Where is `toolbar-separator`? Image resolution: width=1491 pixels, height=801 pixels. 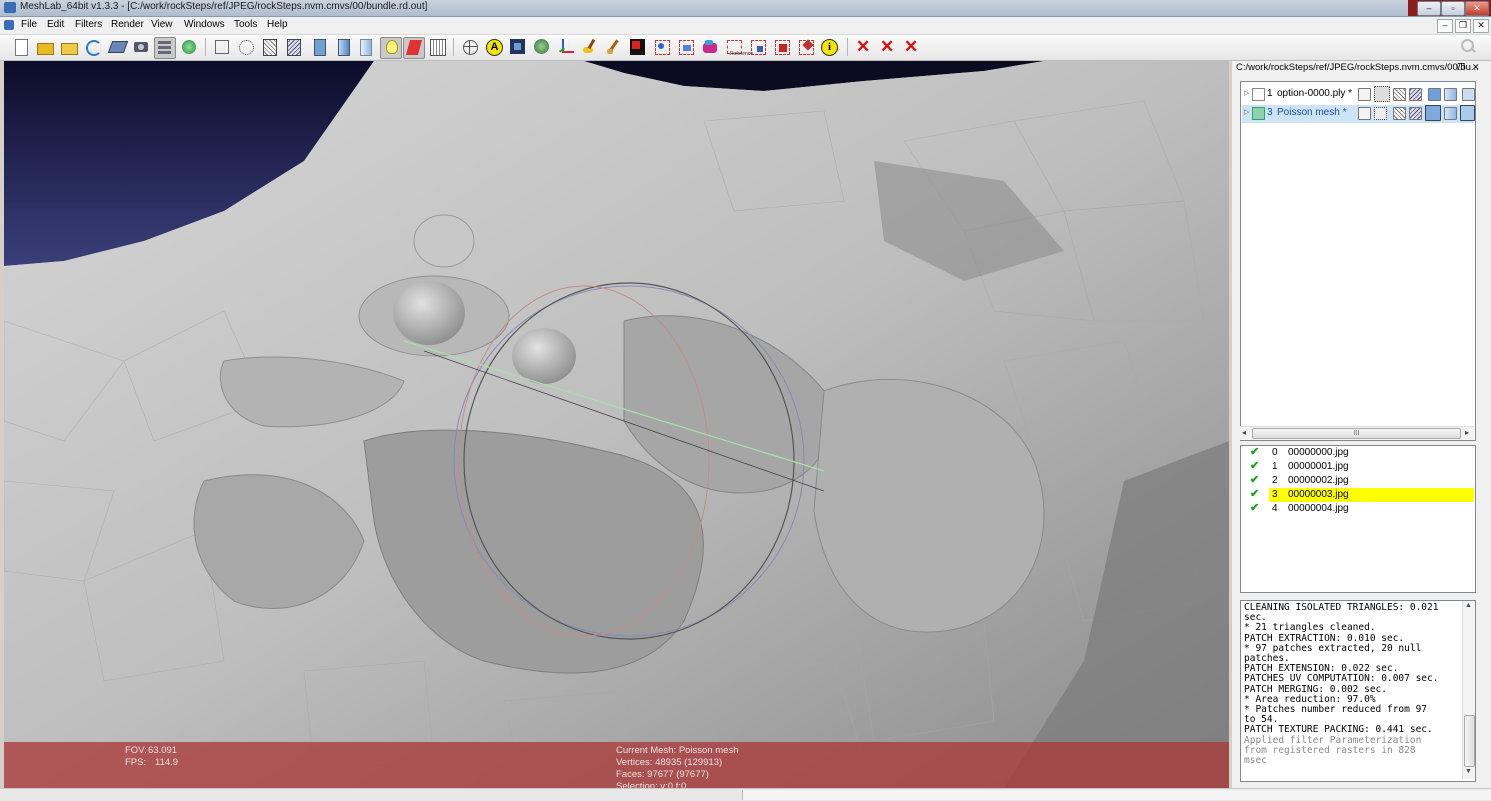 toolbar-separator is located at coordinates (847, 47).